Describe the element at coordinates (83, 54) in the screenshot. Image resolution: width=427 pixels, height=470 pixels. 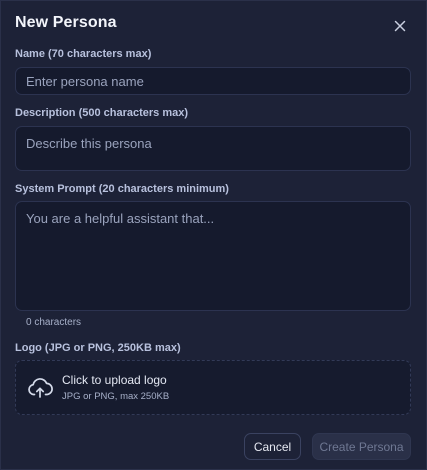
I see `name-label: Name (70 characters max)` at that location.